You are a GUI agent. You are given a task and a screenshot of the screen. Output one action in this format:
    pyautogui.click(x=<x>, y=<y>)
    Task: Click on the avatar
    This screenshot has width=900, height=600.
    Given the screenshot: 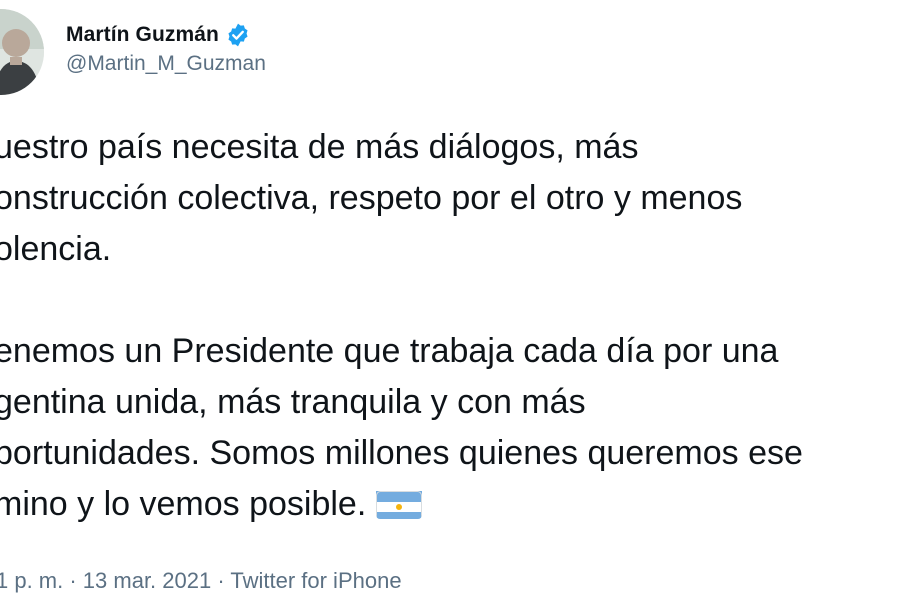 What is the action you would take?
    pyautogui.click(x=22, y=52)
    